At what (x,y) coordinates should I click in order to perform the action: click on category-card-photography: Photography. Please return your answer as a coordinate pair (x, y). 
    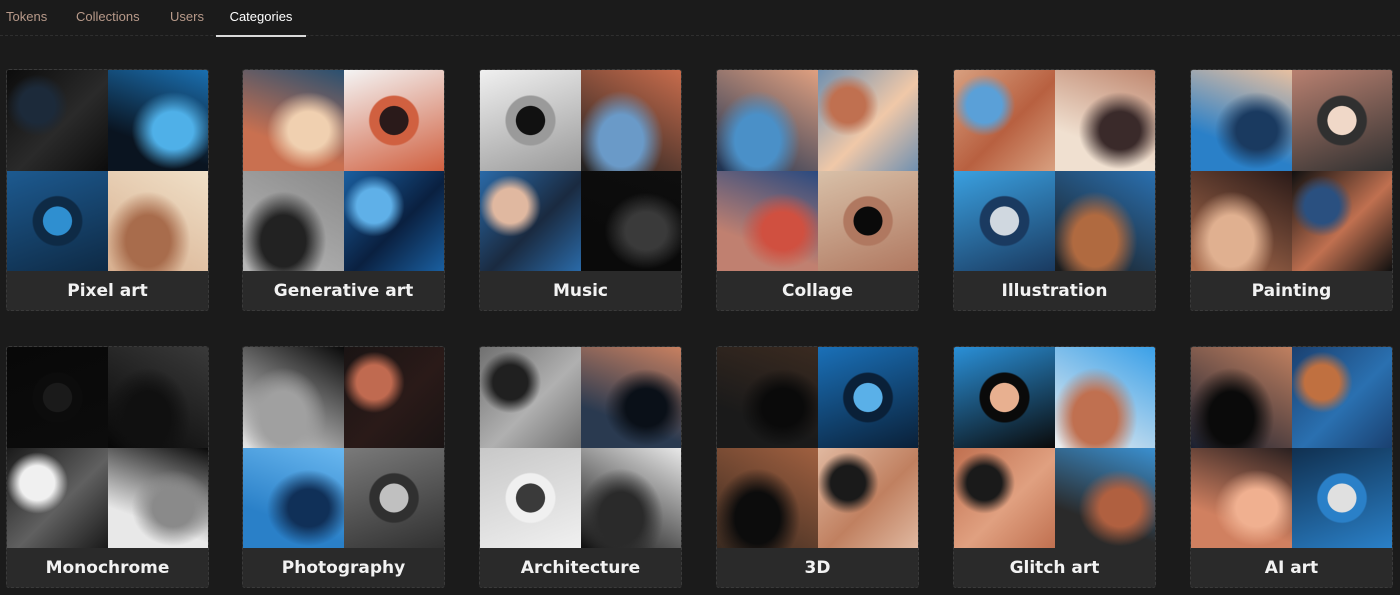
    Looking at the image, I should click on (343, 467).